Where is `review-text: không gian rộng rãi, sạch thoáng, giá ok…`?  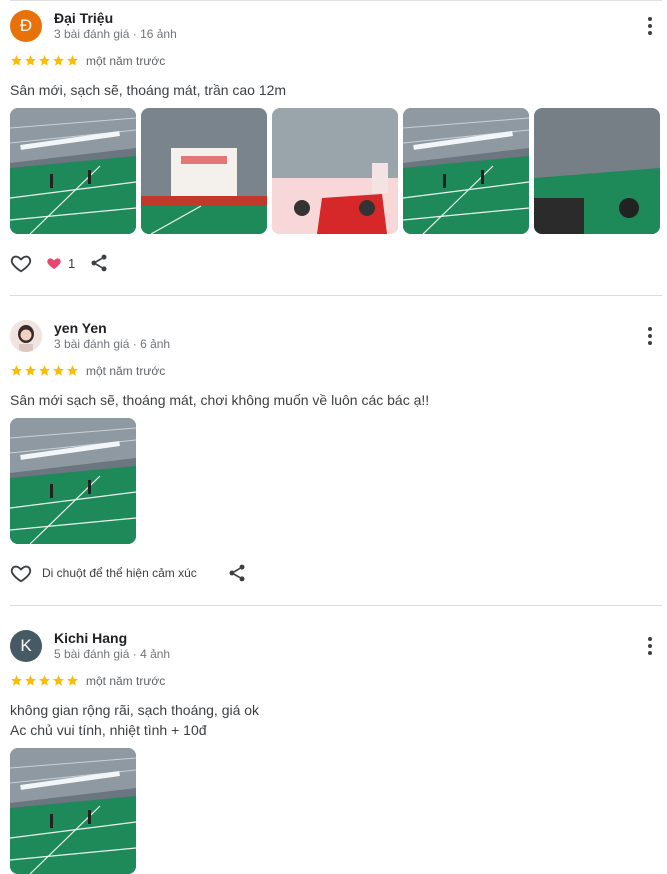
review-text: không gian rộng rãi, sạch thoáng, giá ok… is located at coordinates (134, 720).